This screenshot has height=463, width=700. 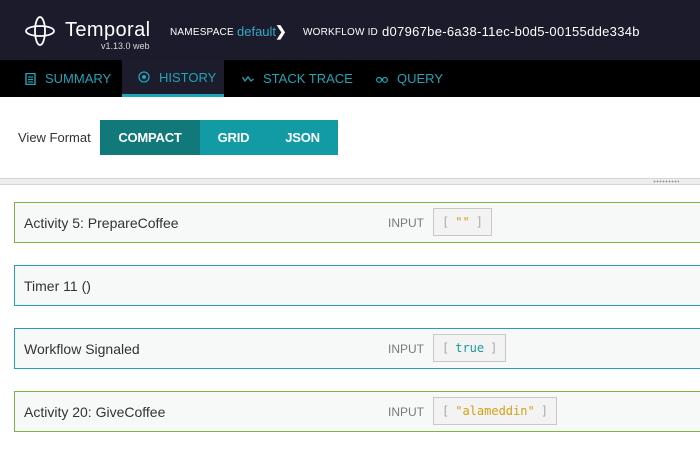 What do you see at coordinates (125, 46) in the screenshot?
I see `app-version: v1.13.0 web` at bounding box center [125, 46].